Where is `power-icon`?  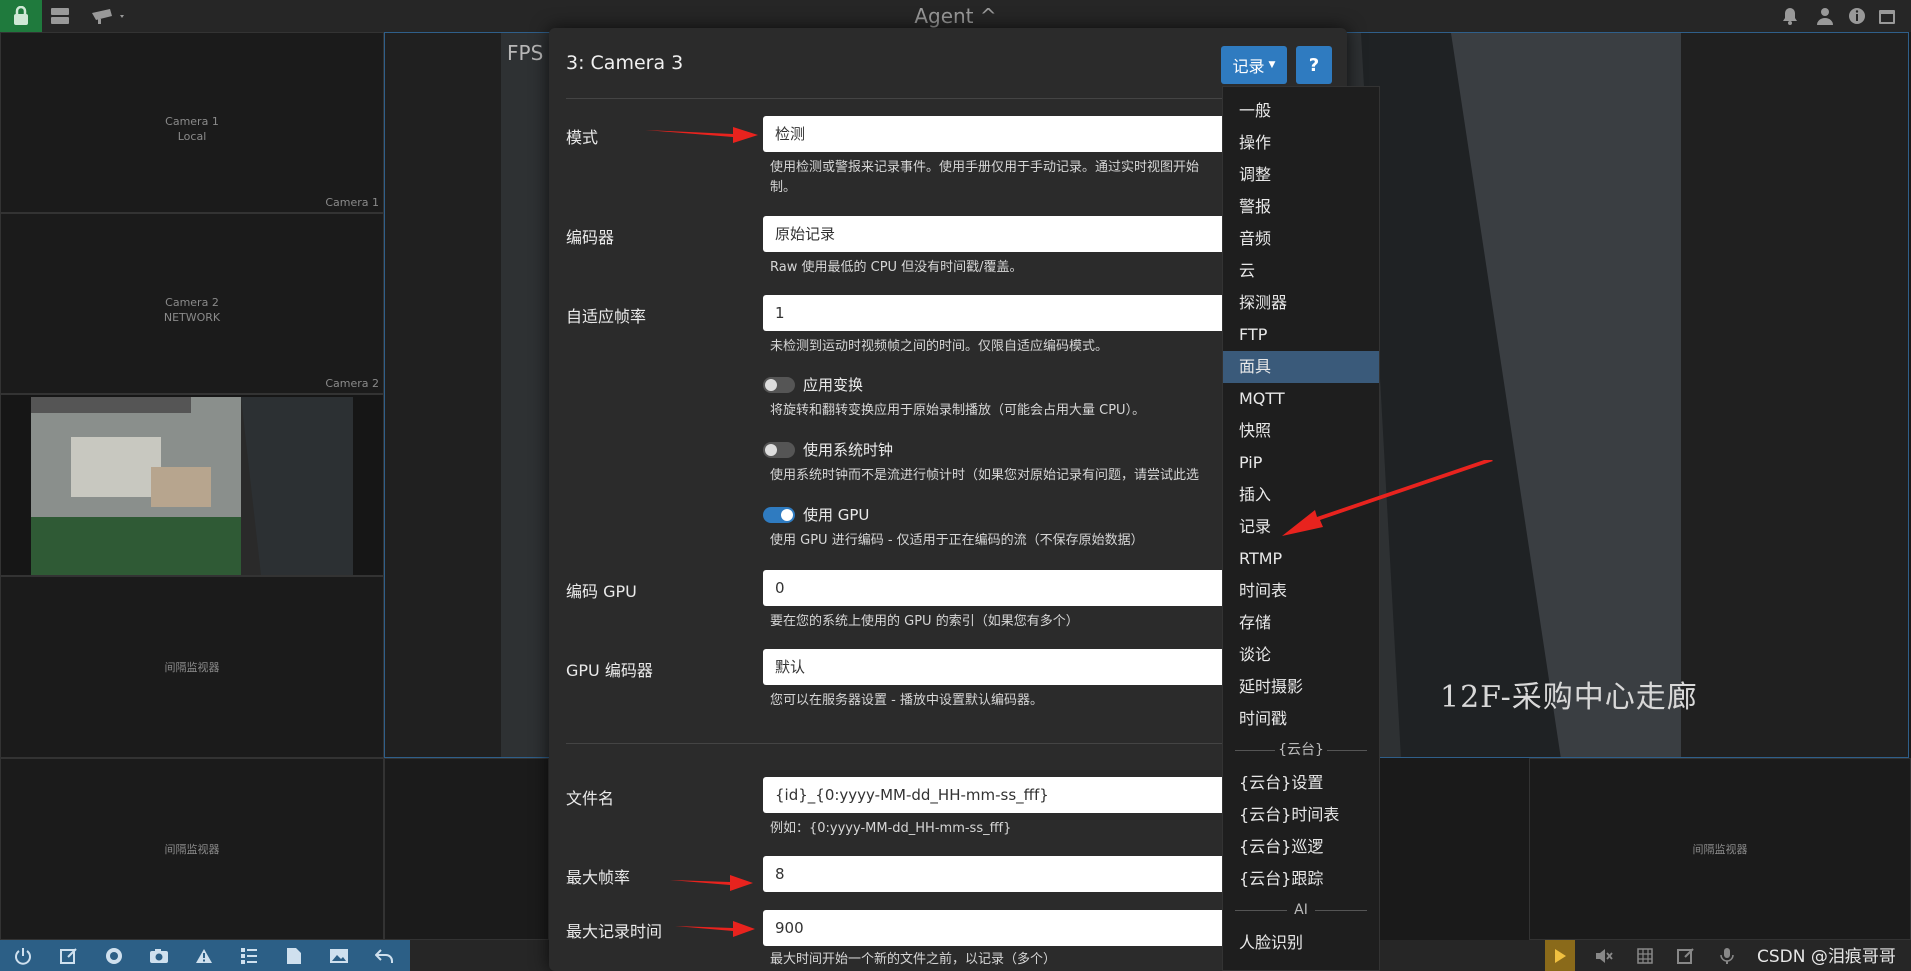
power-icon is located at coordinates (23, 956).